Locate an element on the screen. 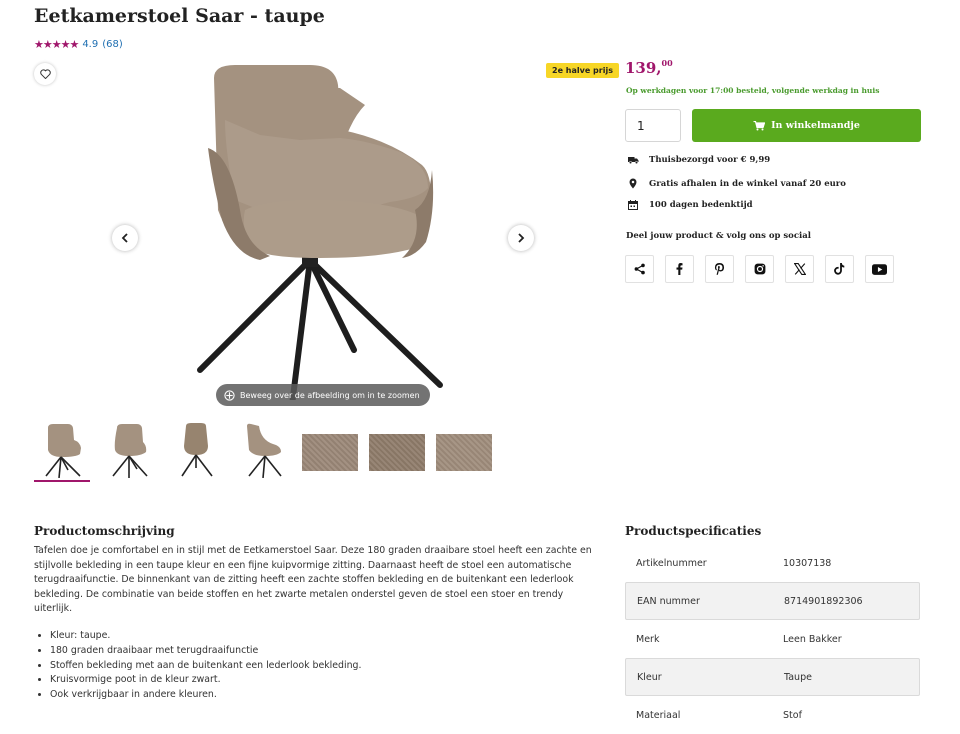 Image resolution: width=960 pixels, height=734 pixels. spec-value: 10307138 is located at coordinates (807, 563).